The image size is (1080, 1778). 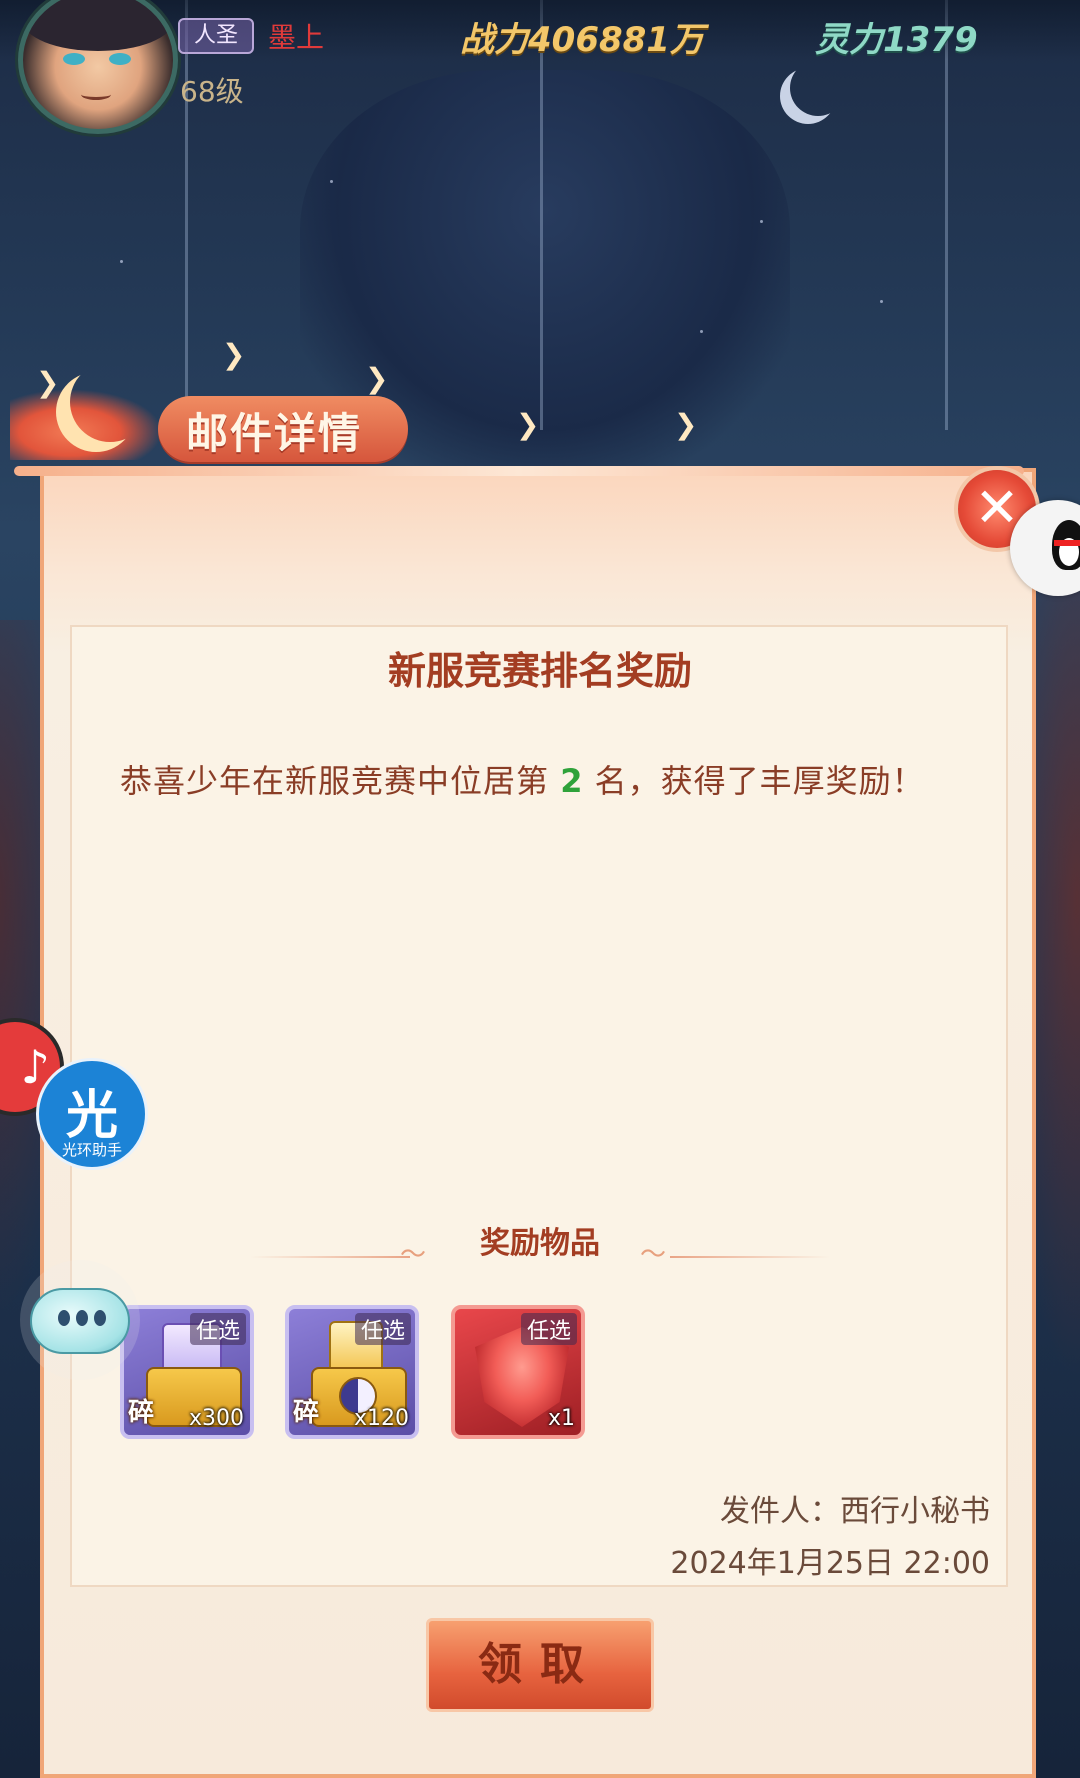 What do you see at coordinates (91, 1150) in the screenshot?
I see `helper-label: 光环助手` at bounding box center [91, 1150].